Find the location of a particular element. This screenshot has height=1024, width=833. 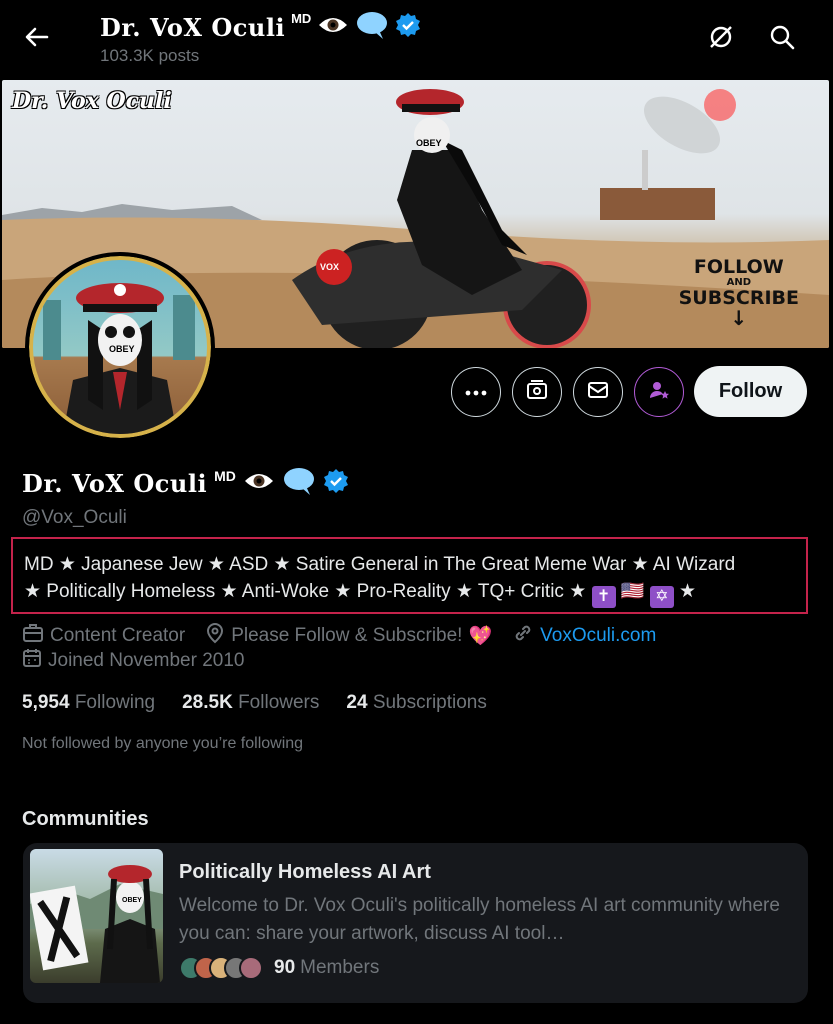

banner-mask-text: OBEY is located at coordinates (429, 143).